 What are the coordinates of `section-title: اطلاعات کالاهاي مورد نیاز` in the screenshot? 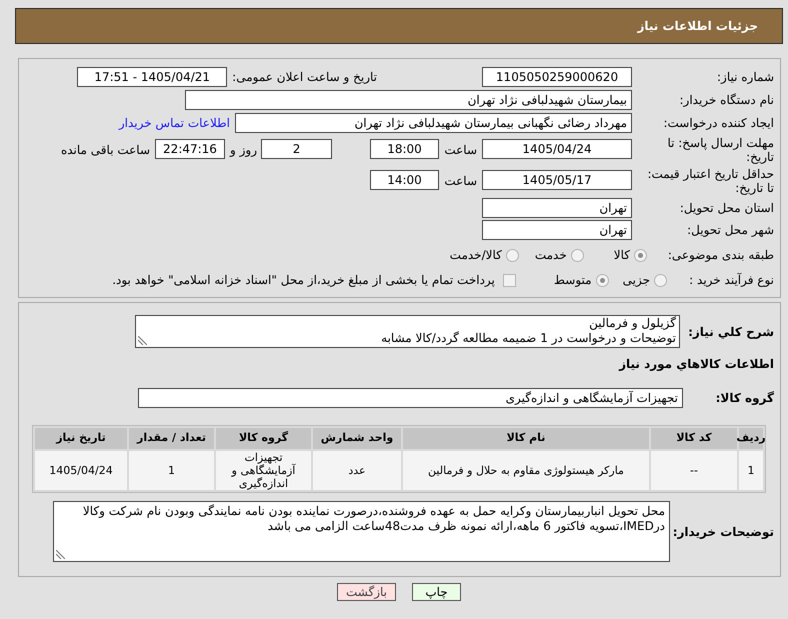 It's located at (696, 363).